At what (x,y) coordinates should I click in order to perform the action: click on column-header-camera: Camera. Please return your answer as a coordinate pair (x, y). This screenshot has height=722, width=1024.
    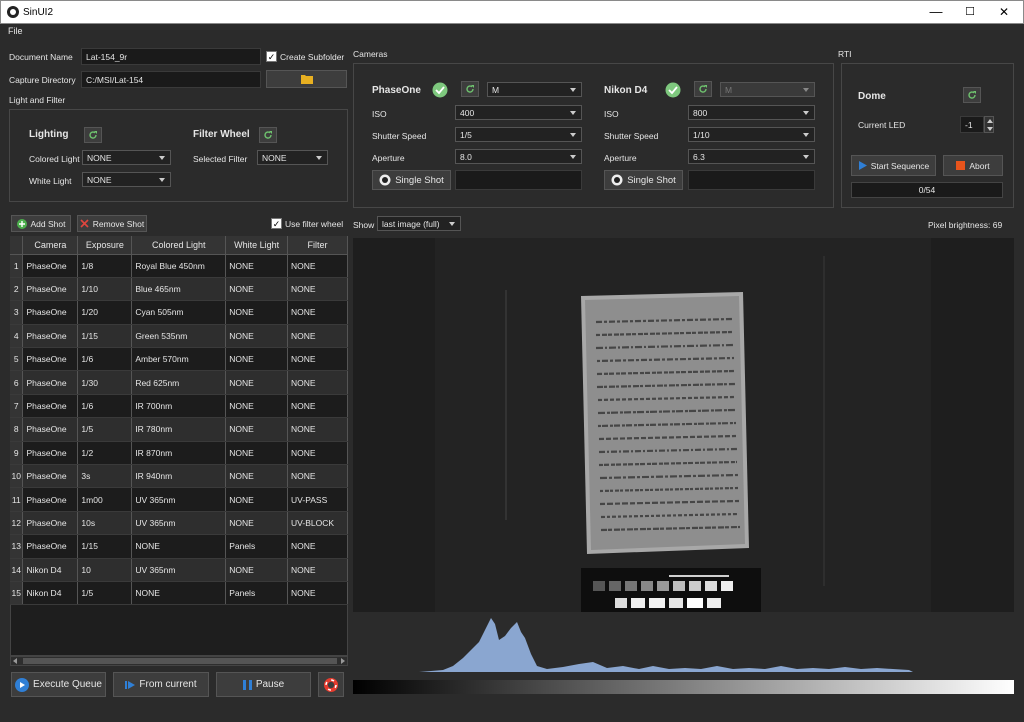
    Looking at the image, I should click on (50, 245).